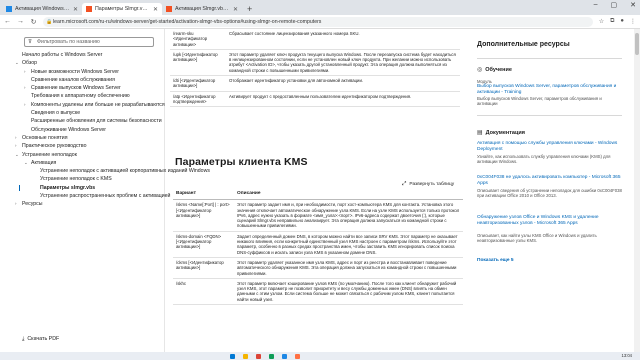 This screenshot has width=640, height=360. I want to click on show-more-link: Показать еще 5, so click(549, 261).